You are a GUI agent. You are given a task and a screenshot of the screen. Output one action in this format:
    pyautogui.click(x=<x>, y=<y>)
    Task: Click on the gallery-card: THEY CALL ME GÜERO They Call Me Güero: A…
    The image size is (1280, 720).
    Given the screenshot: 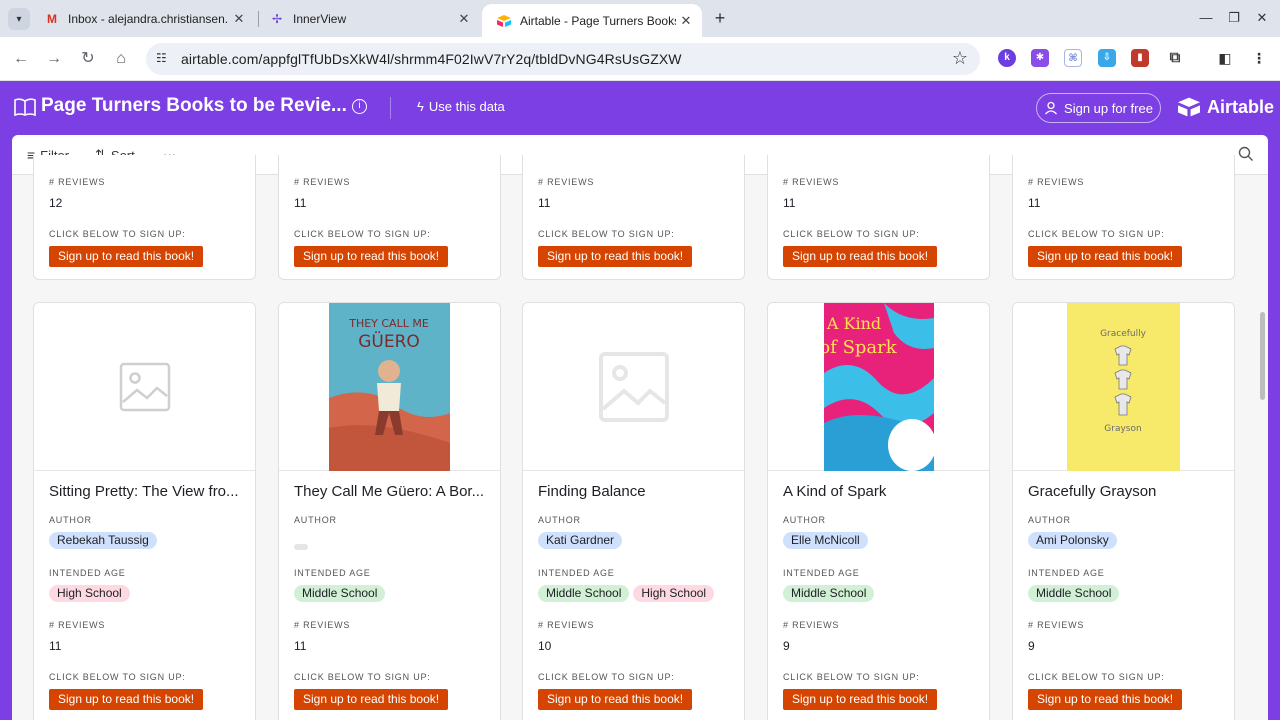 What is the action you would take?
    pyautogui.click(x=389, y=511)
    